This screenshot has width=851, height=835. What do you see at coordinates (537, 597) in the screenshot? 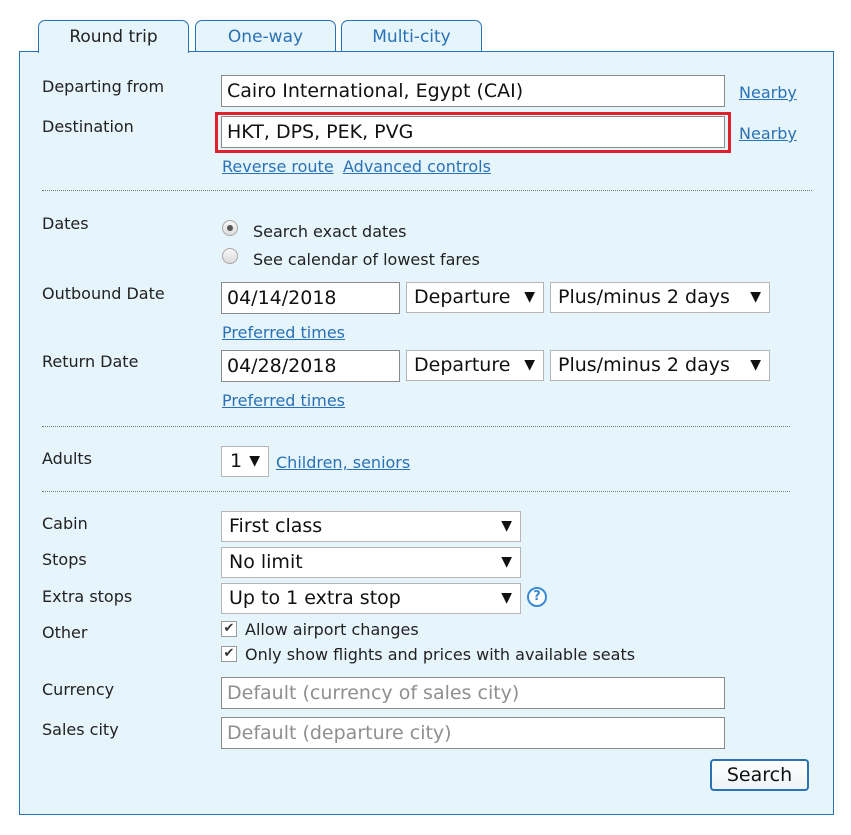
I see `help-icon: ?` at bounding box center [537, 597].